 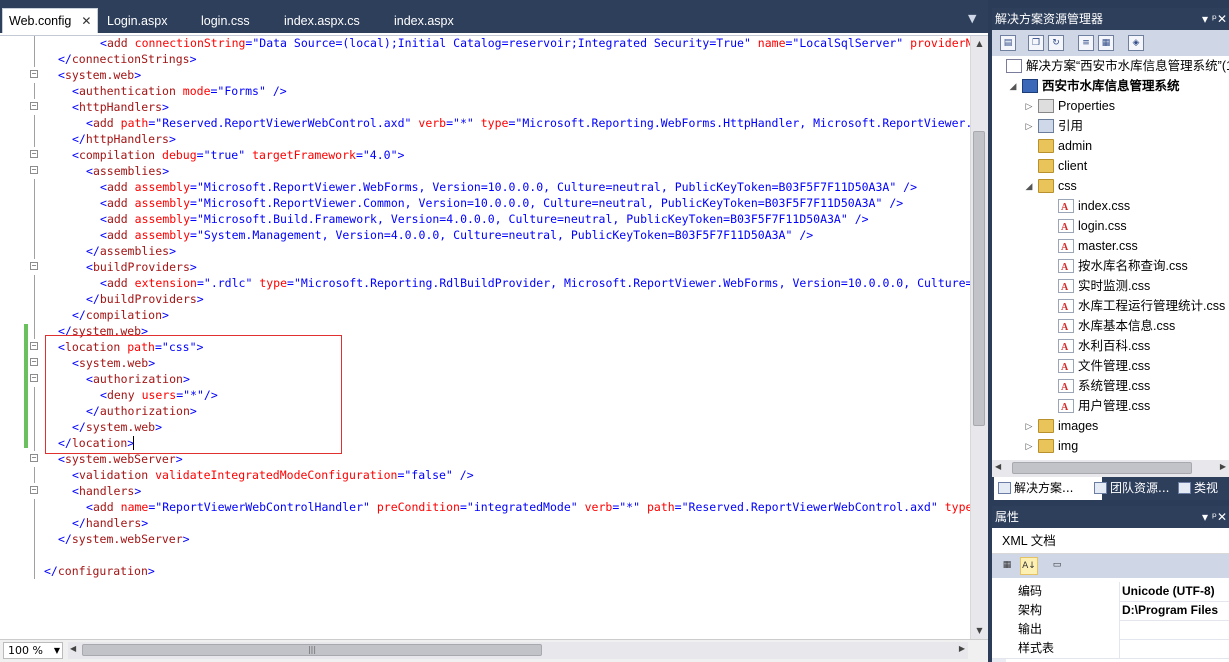 What do you see at coordinates (1110, 611) in the screenshot?
I see `property-row: 架构 D:\Program Files` at bounding box center [1110, 611].